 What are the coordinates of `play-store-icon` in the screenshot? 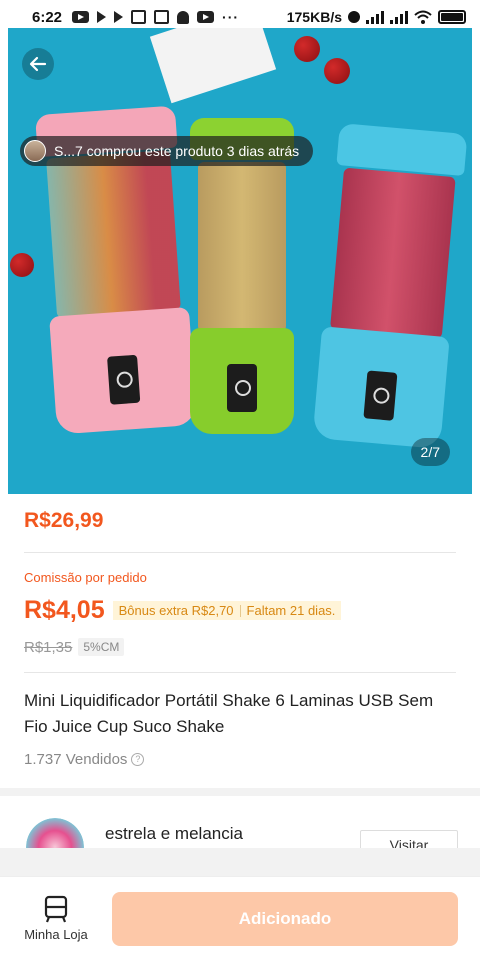 It's located at (102, 17).